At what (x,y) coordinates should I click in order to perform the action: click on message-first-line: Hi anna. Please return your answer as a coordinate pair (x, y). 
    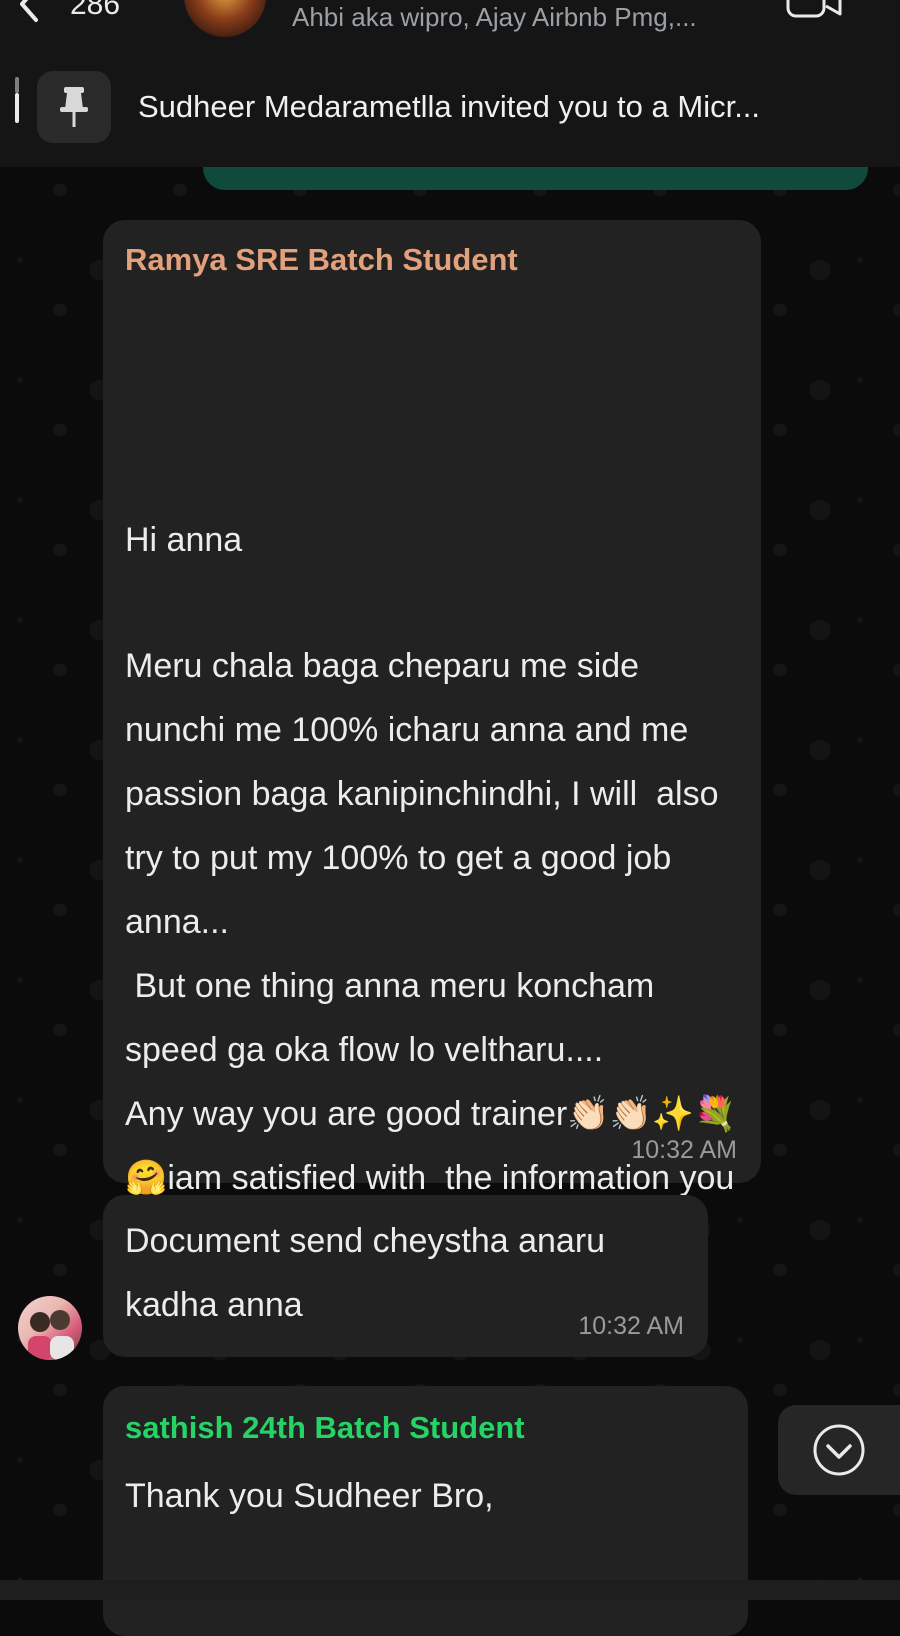
    Looking at the image, I should click on (184, 540).